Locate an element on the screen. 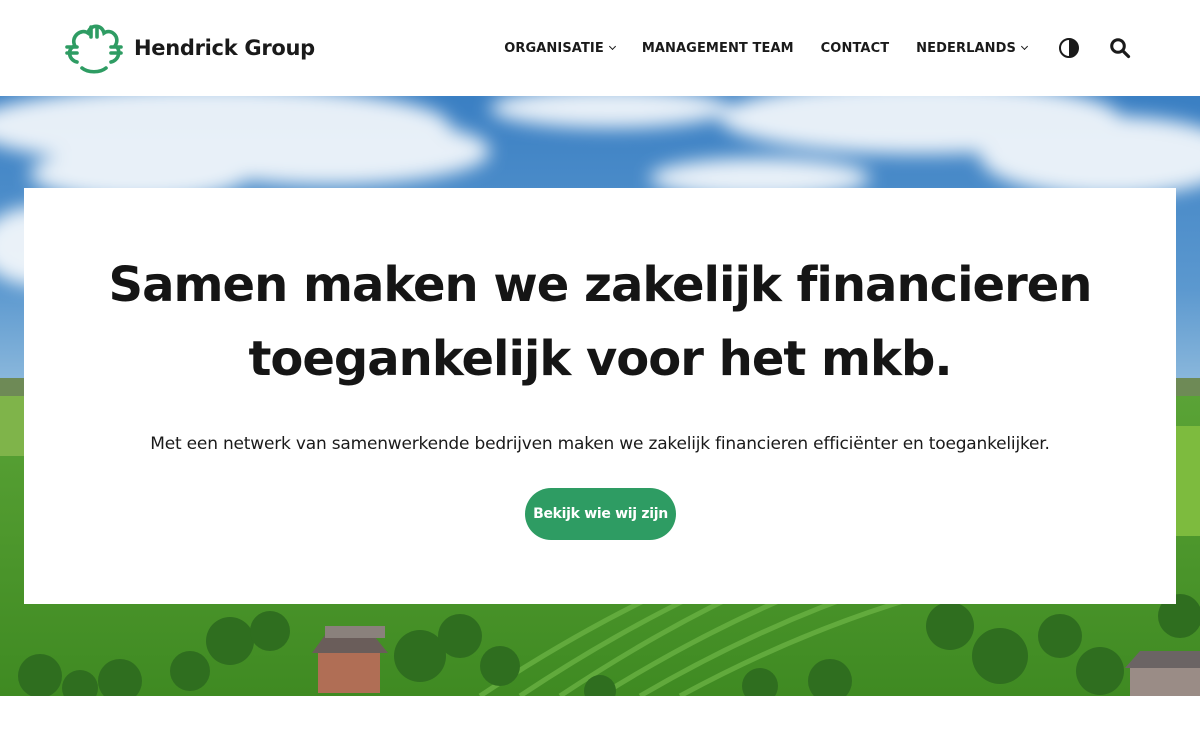 This screenshot has height=750, width=1200. search-icon is located at coordinates (1120, 48).